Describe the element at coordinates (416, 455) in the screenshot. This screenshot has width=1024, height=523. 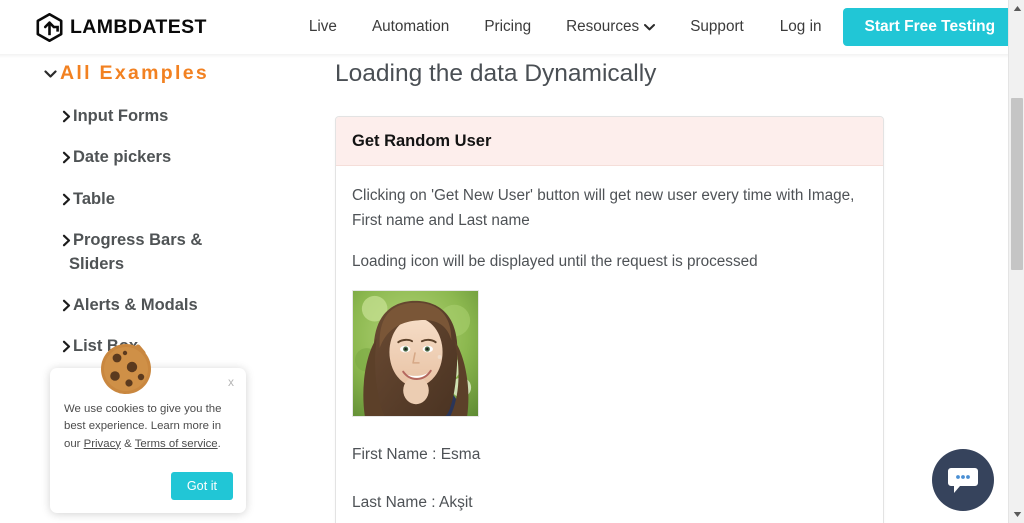
I see `first-name-value: First Name : Esma` at that location.